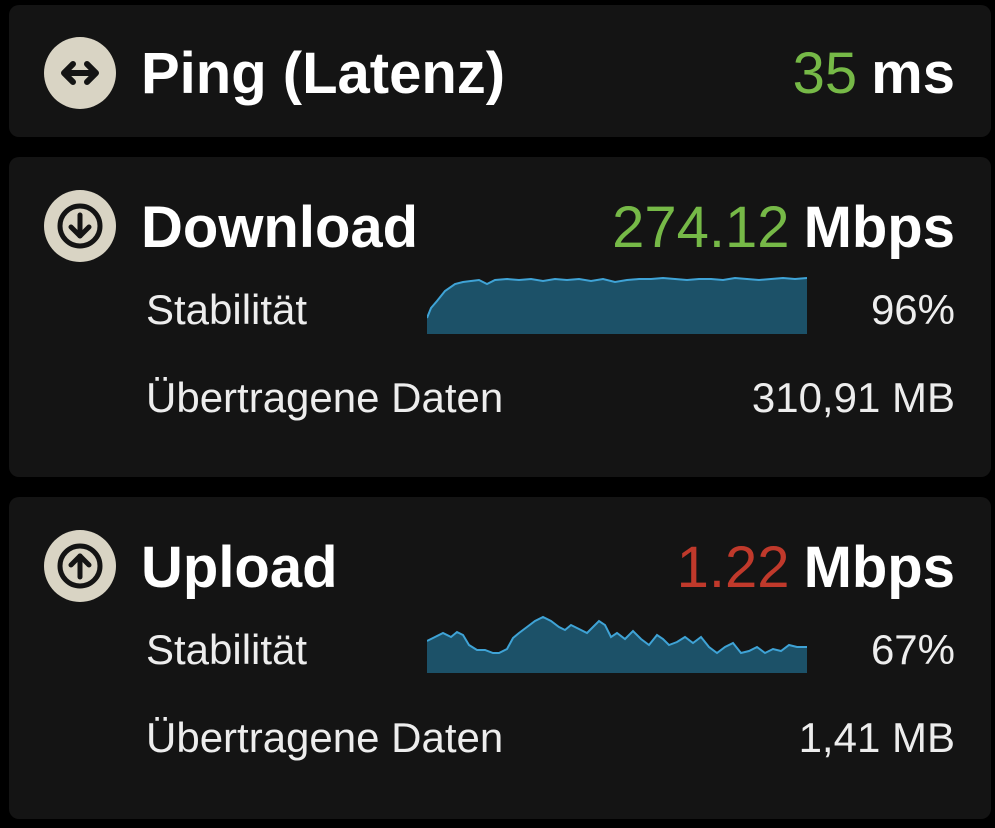 This screenshot has width=995, height=828. I want to click on download-value-group: 274.12 Mbps, so click(783, 228).